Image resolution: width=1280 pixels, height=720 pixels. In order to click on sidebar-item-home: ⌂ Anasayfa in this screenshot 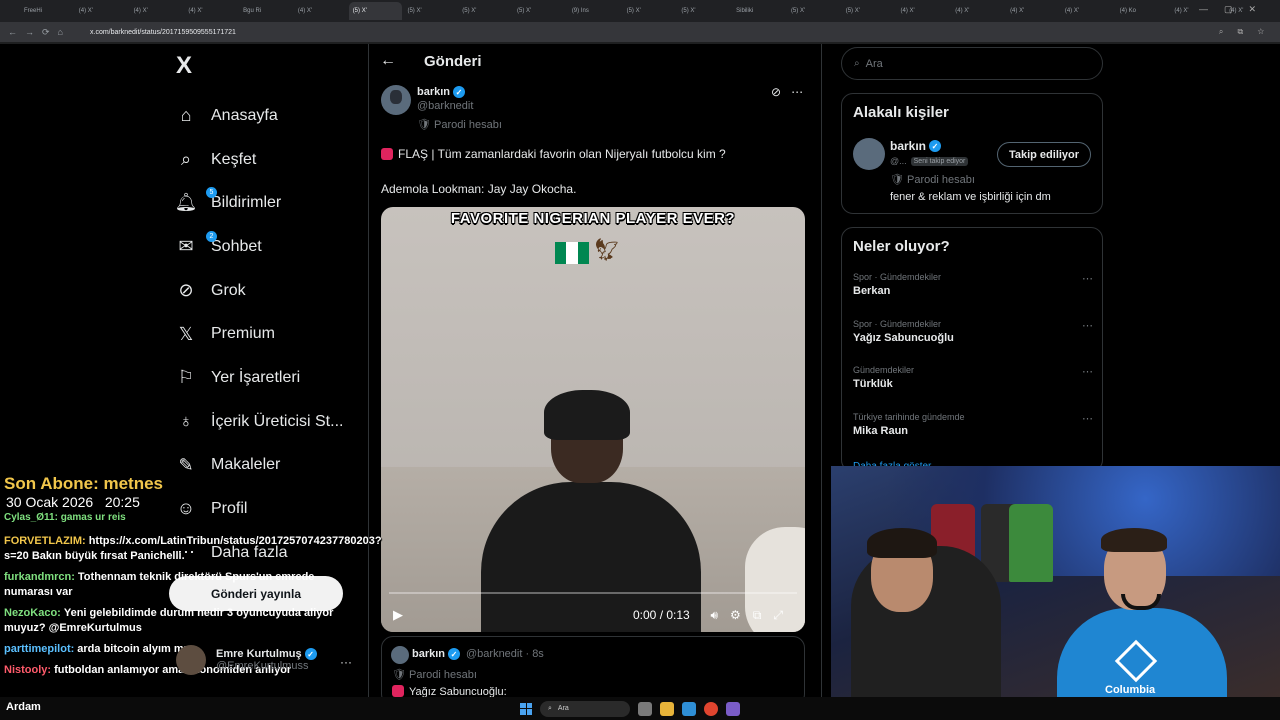, I will do `click(271, 116)`.